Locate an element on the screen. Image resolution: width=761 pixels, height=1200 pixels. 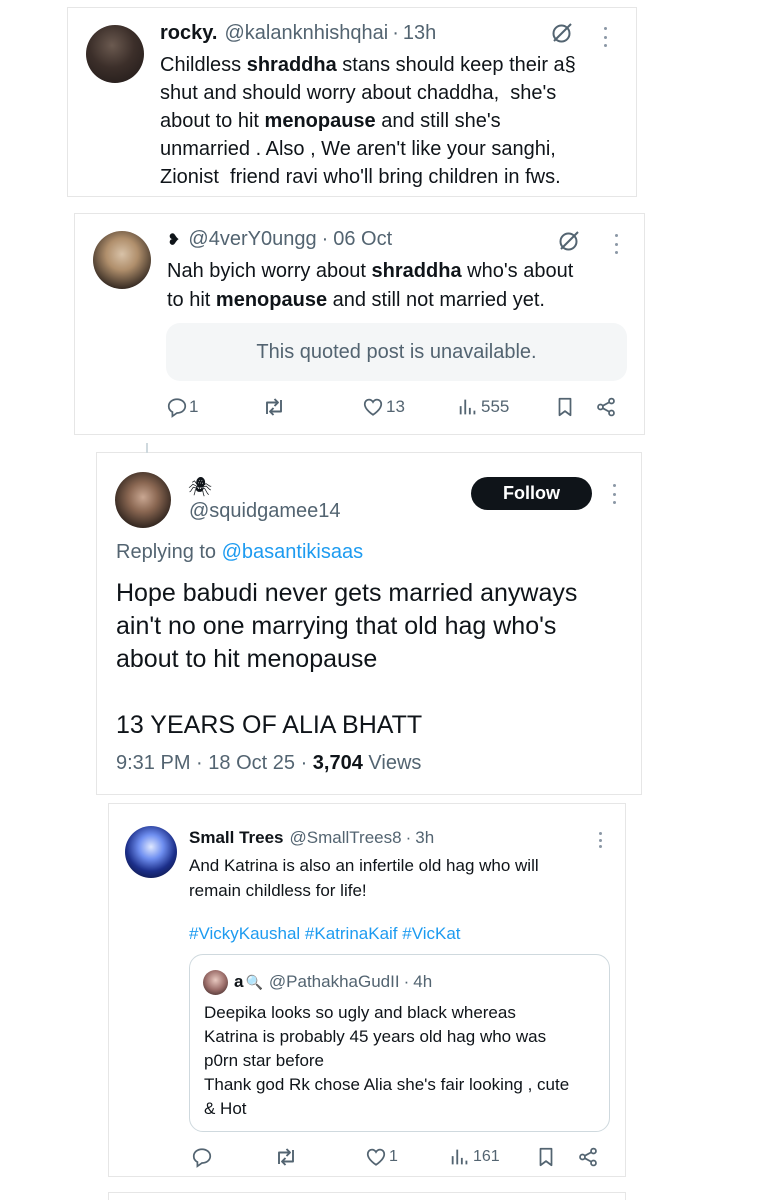
author-handle: @SmallTrees8 is located at coordinates (346, 838).